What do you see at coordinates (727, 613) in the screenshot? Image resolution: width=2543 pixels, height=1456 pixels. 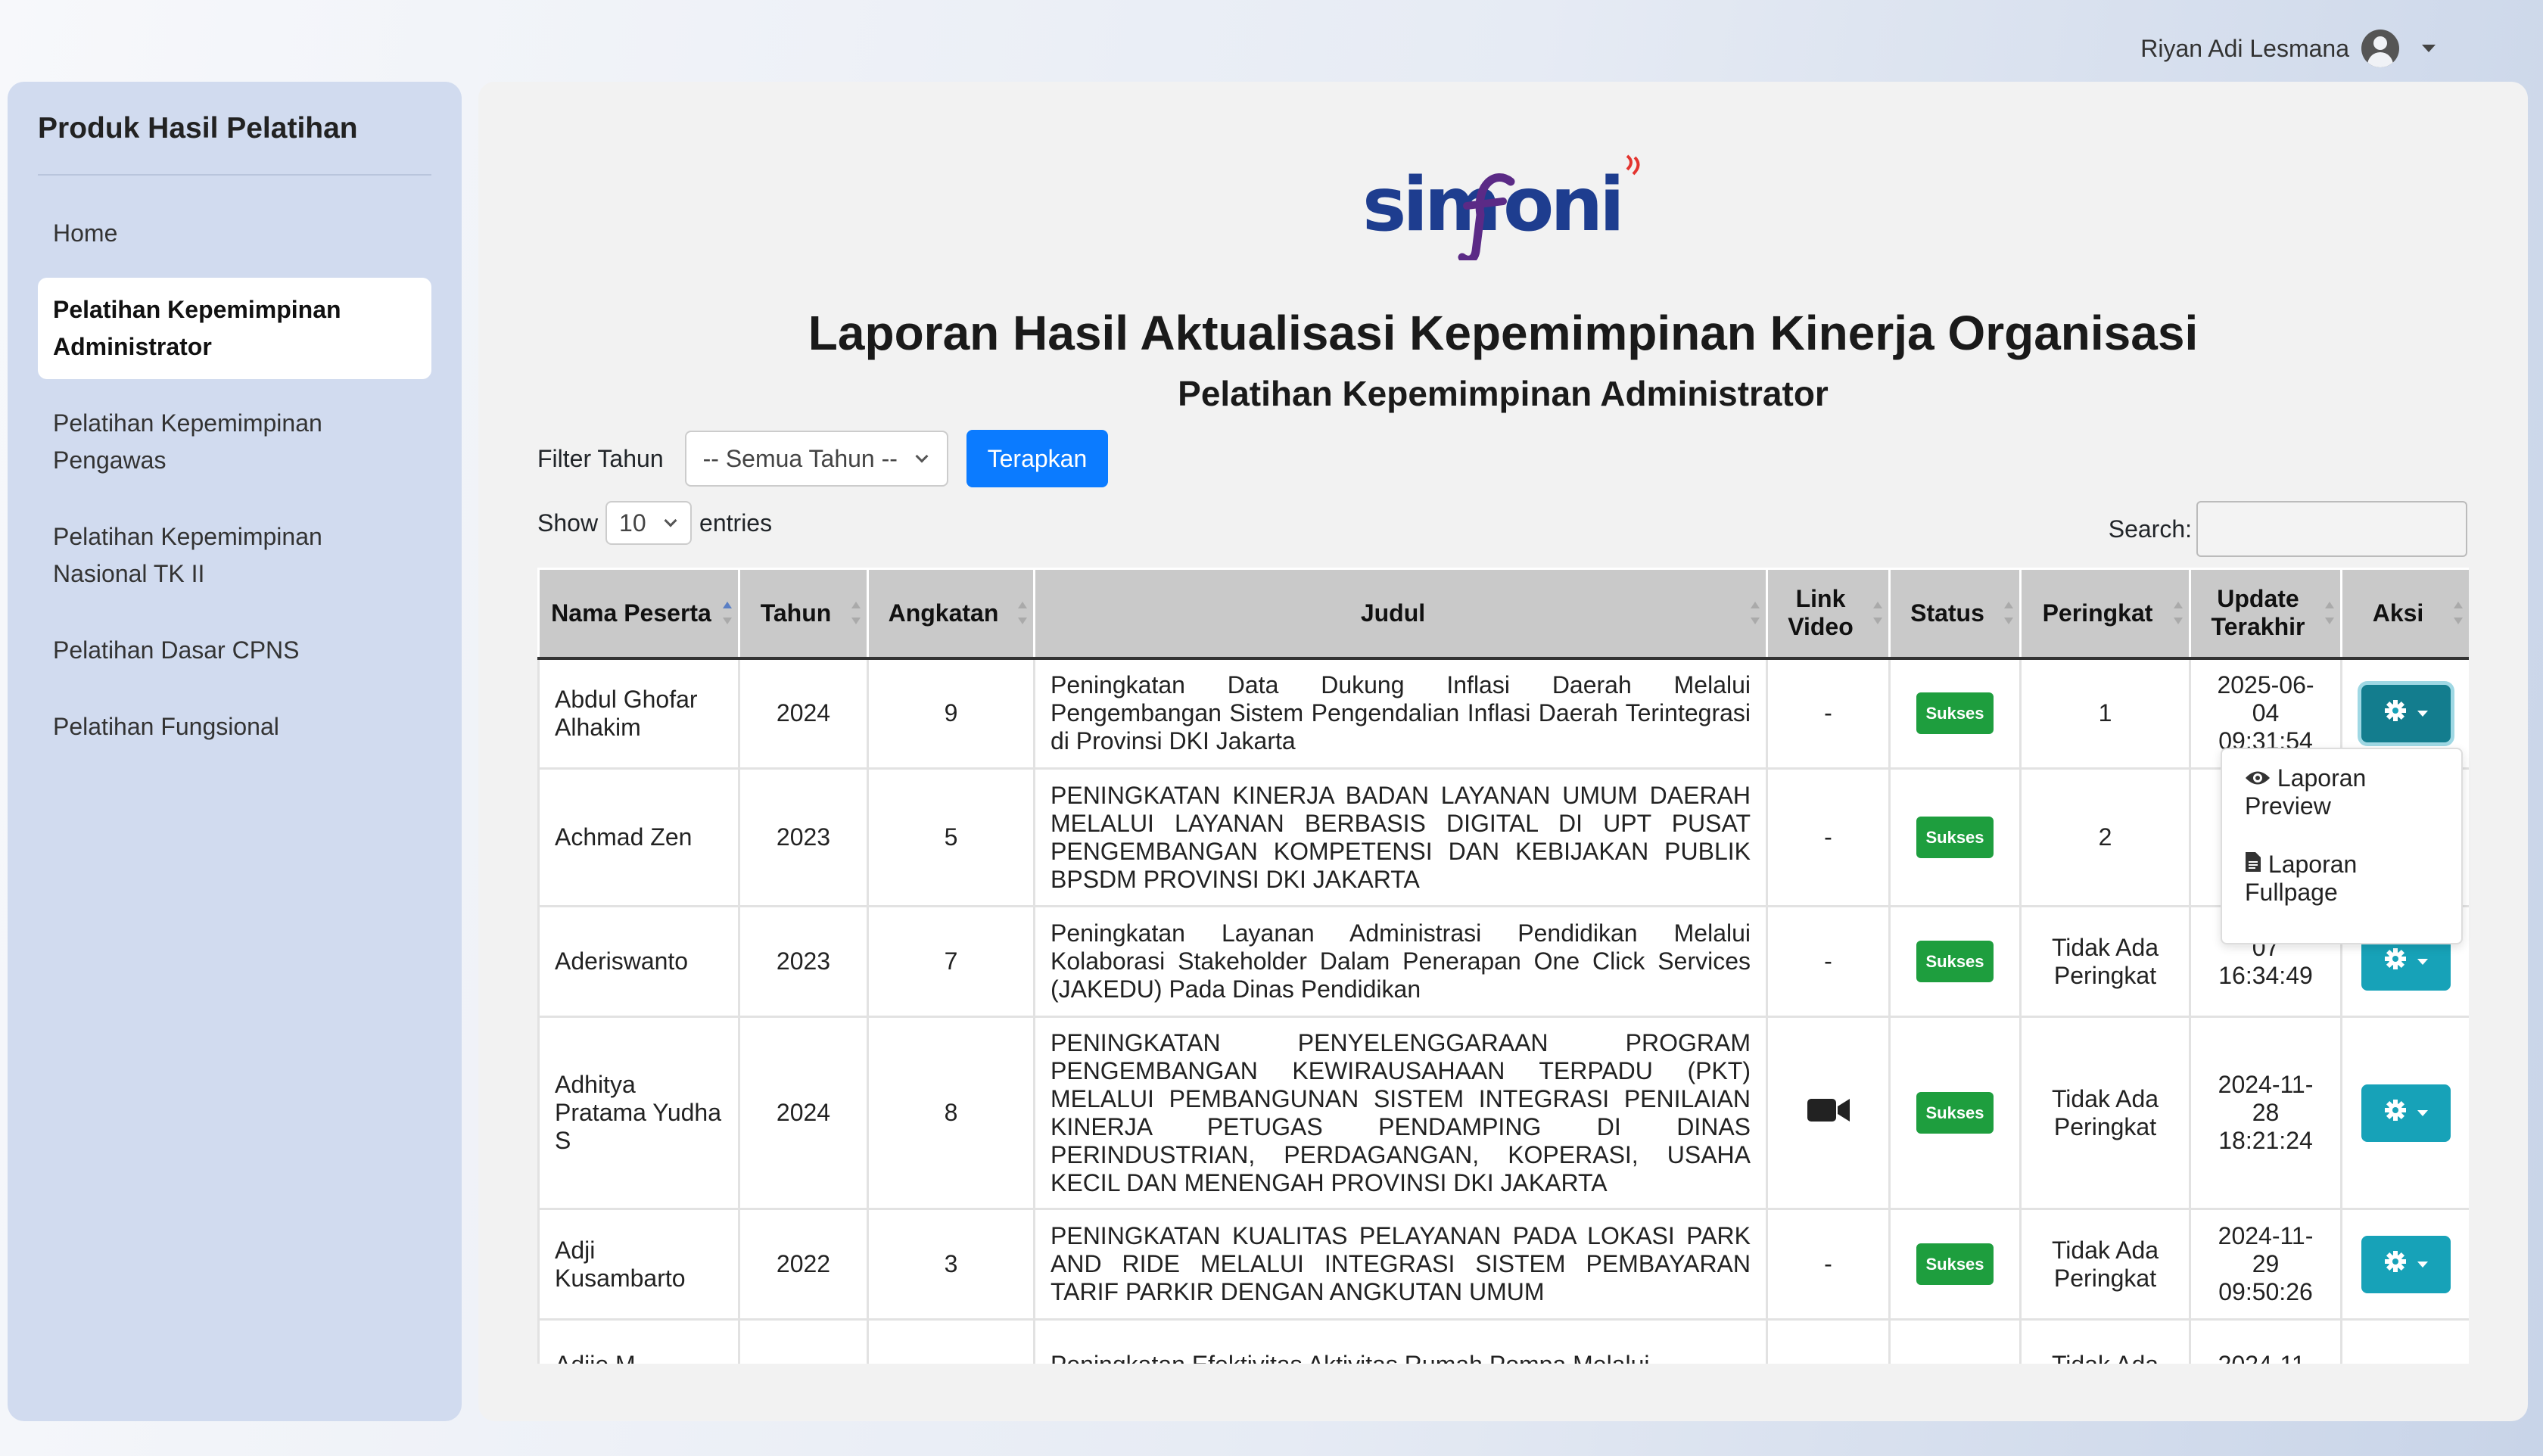 I see `sort-asc-icon` at bounding box center [727, 613].